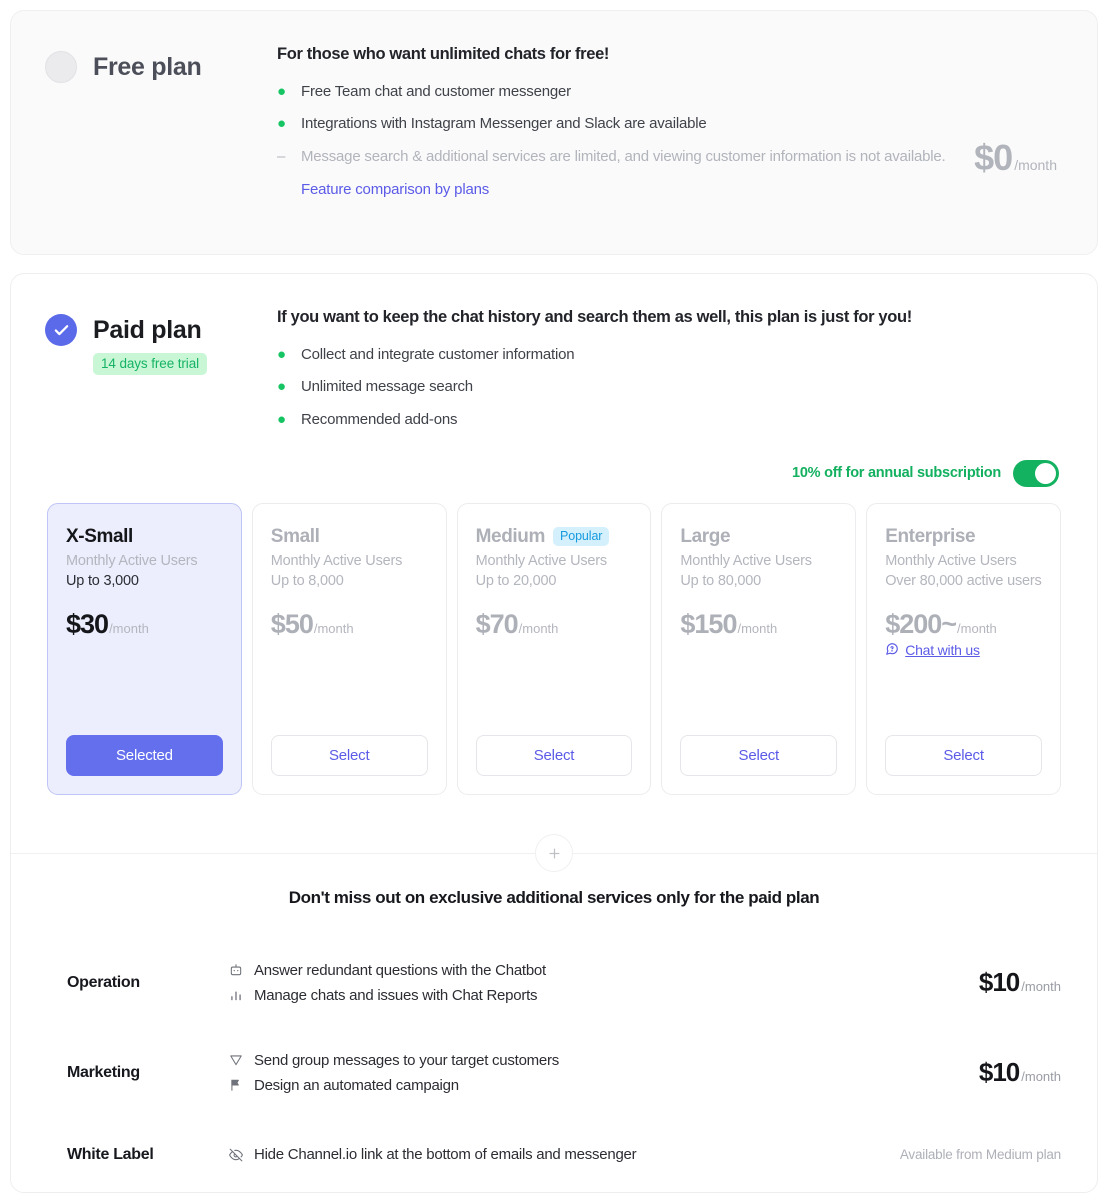 The height and width of the screenshot is (1193, 1108). Describe the element at coordinates (295, 537) in the screenshot. I see `tier-name: Small` at that location.